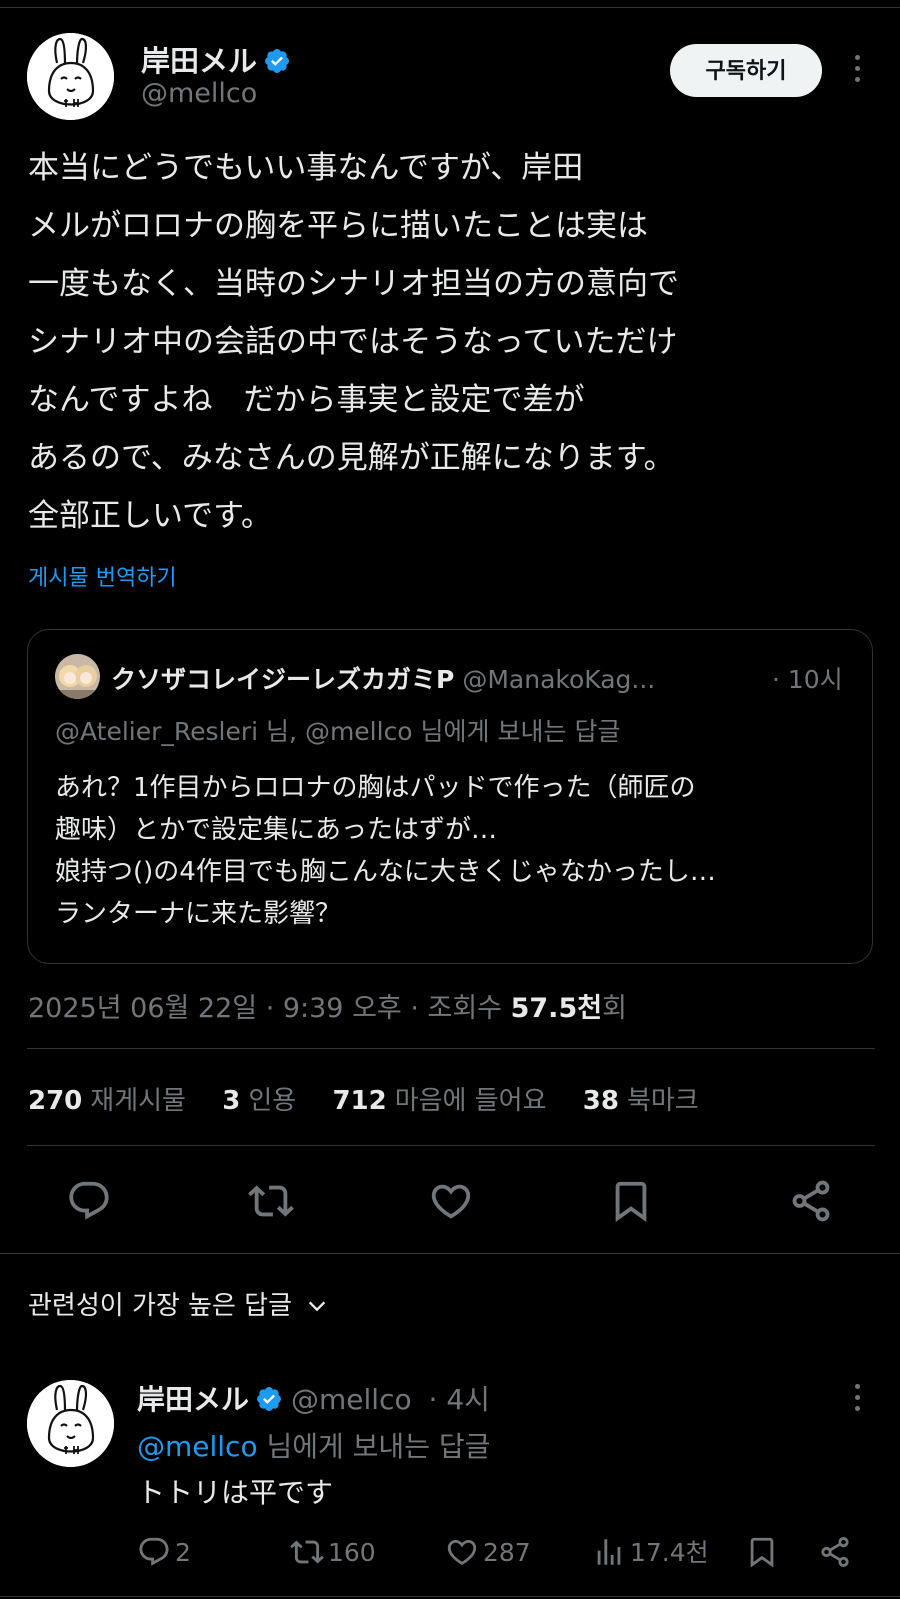 The image size is (900, 1599). What do you see at coordinates (70, 76) in the screenshot?
I see `author-avatar` at bounding box center [70, 76].